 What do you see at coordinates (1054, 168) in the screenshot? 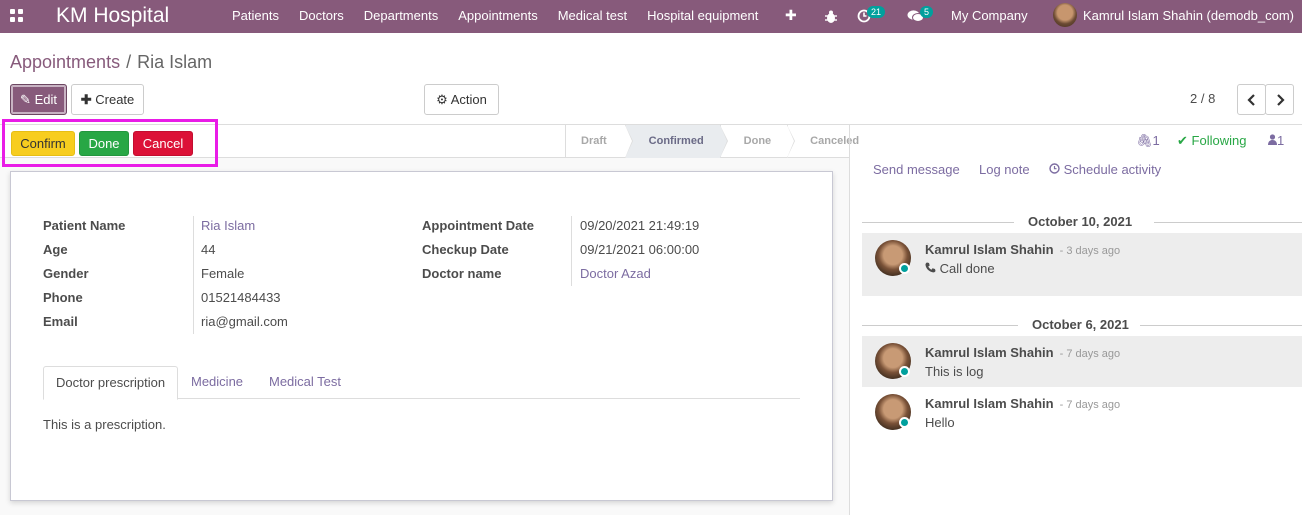
I see `clock-icon` at bounding box center [1054, 168].